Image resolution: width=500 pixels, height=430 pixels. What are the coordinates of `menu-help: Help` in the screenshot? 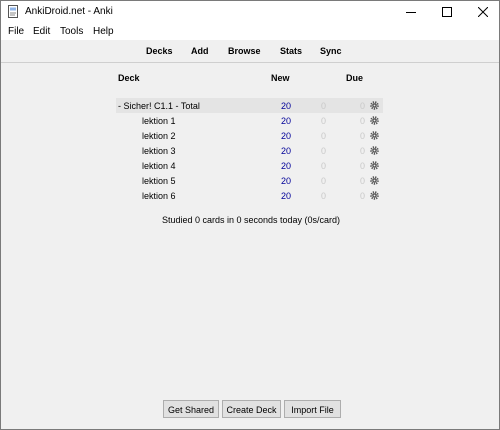 It's located at (103, 31).